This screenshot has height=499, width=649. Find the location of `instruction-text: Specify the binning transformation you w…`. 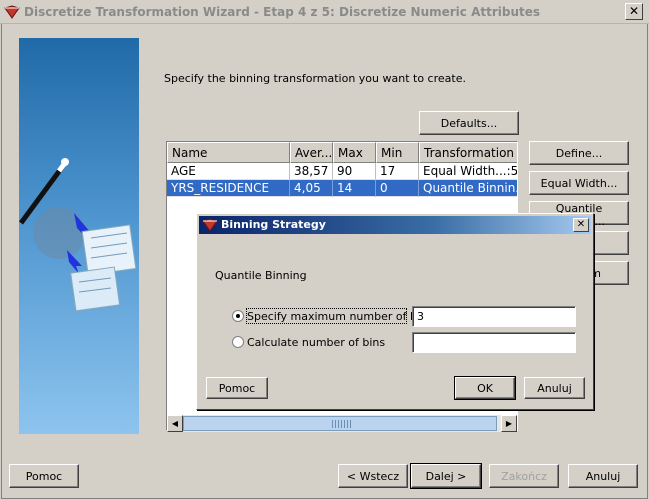

instruction-text: Specify the binning transformation you w… is located at coordinates (315, 78).